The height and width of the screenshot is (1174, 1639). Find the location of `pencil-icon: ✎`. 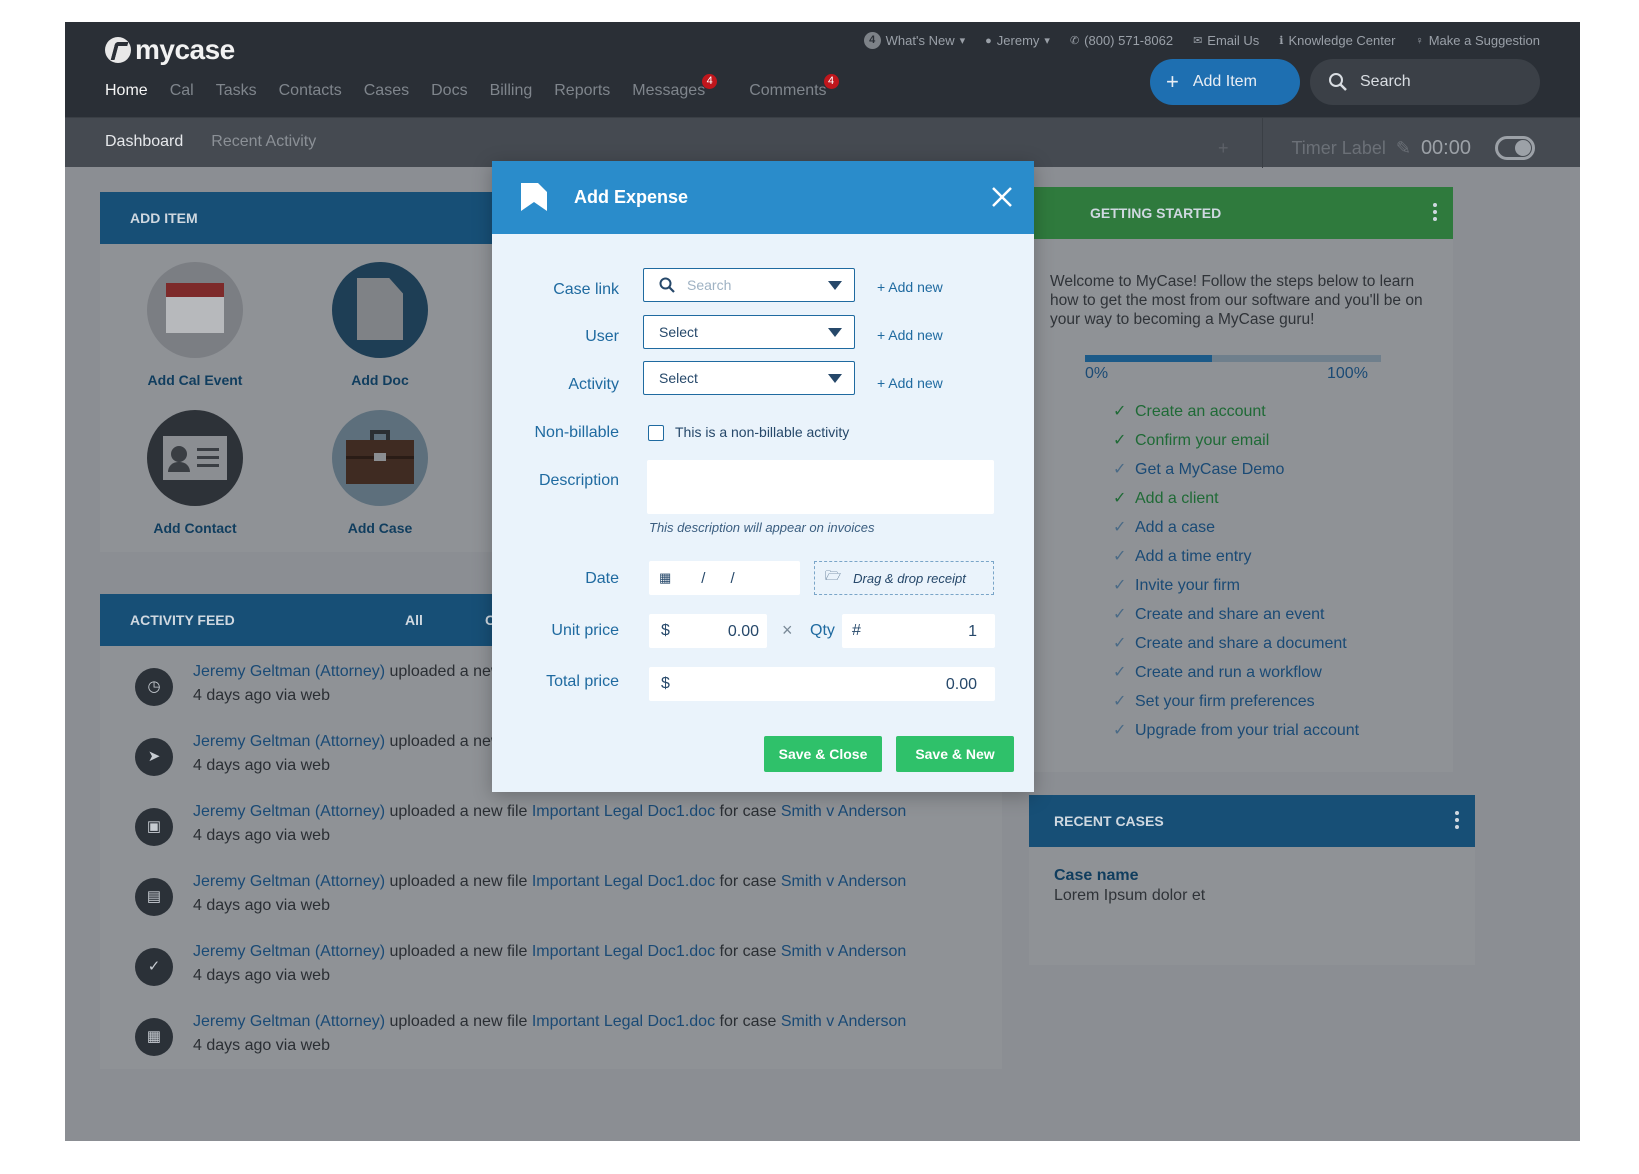

pencil-icon: ✎ is located at coordinates (1403, 148).